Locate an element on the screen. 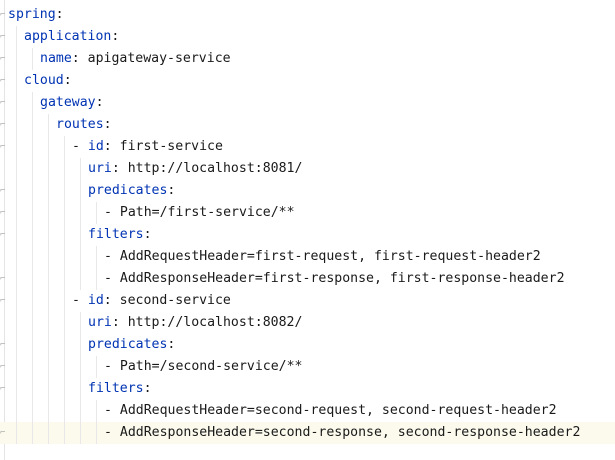 This screenshot has width=615, height=460. code-text: cloud: is located at coordinates (48, 81).